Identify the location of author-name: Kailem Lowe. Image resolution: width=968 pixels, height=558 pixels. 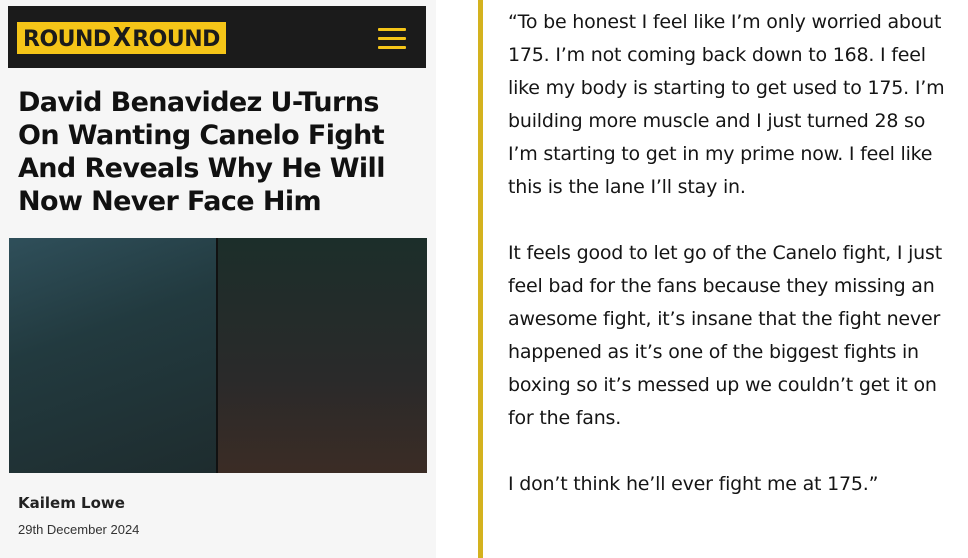
(71, 503).